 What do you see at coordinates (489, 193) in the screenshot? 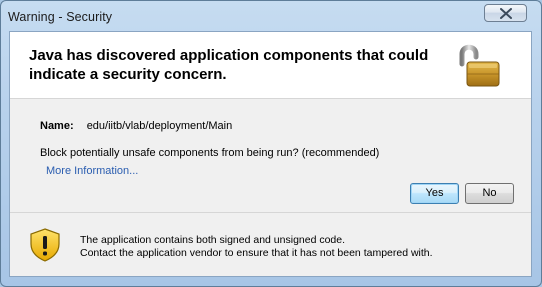
I see `no-button: No` at bounding box center [489, 193].